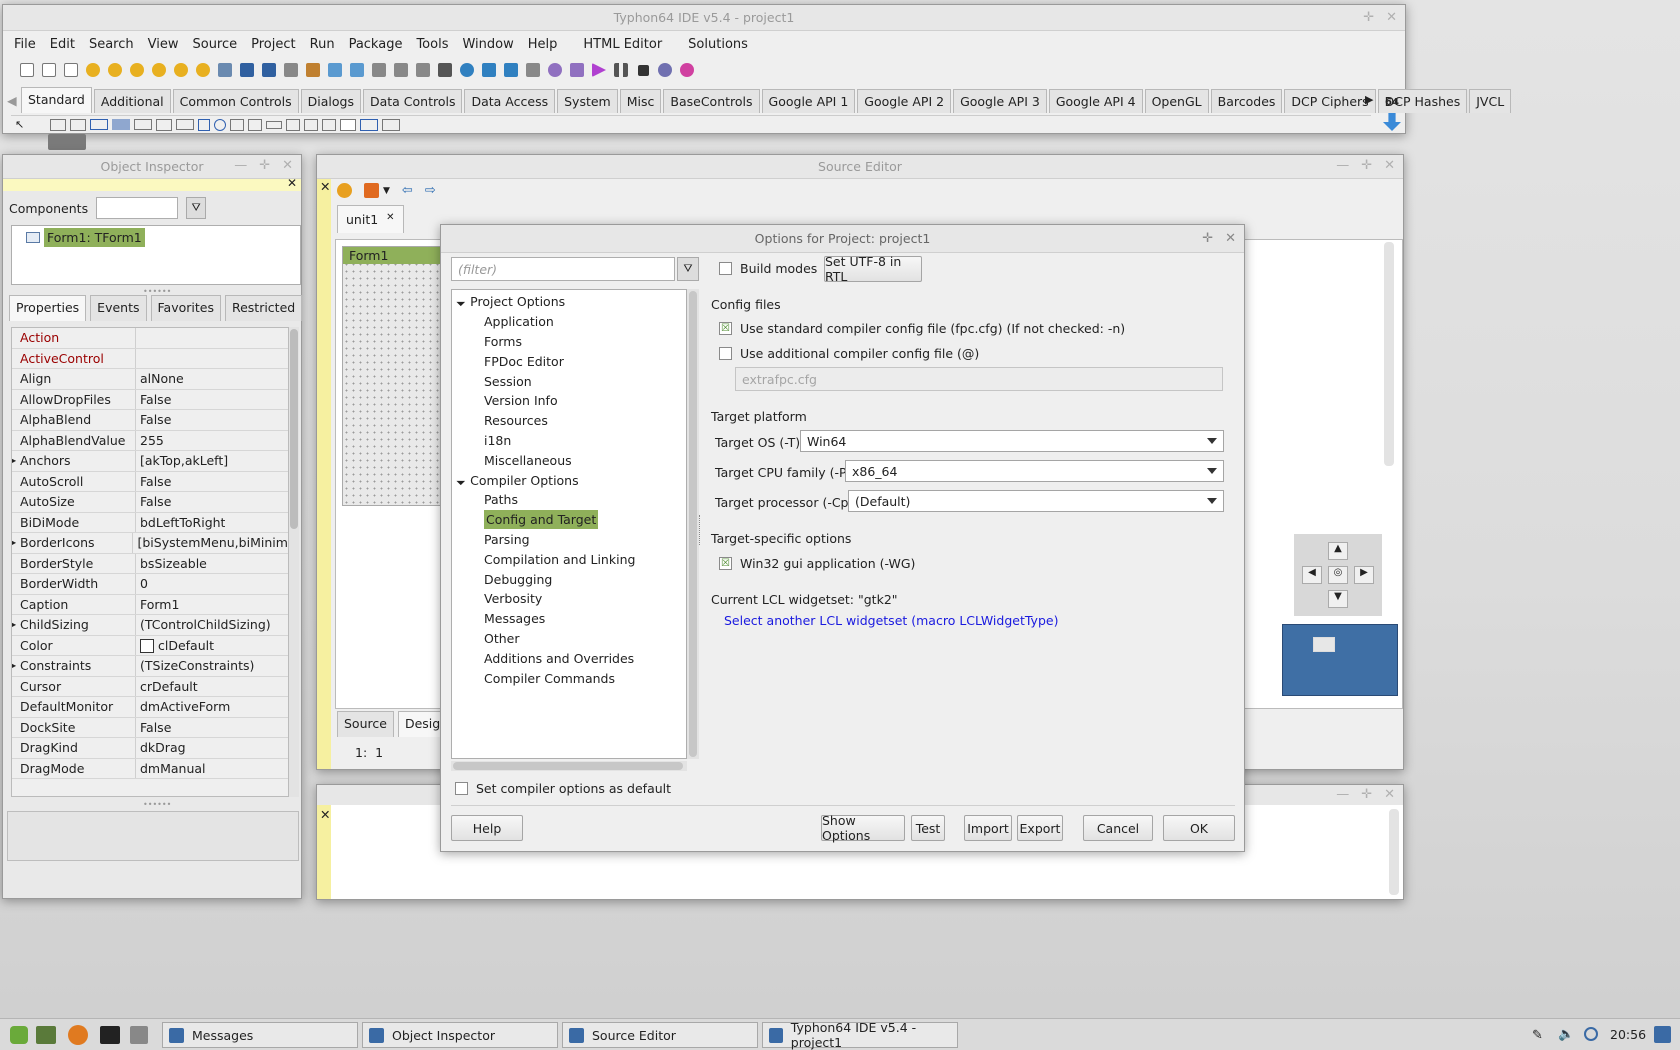 The height and width of the screenshot is (1050, 1680). I want to click on palette-tab-misc: Misc, so click(640, 101).